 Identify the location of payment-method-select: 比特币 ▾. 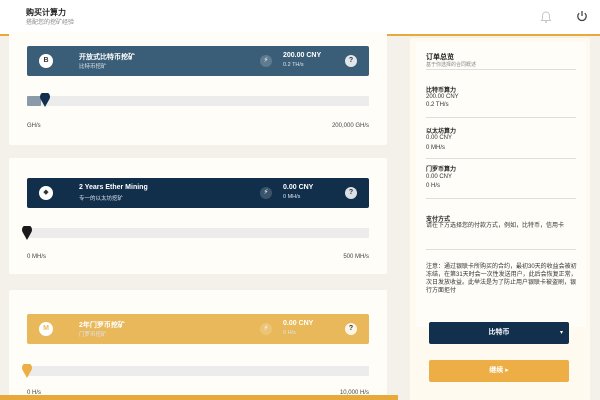
(499, 333).